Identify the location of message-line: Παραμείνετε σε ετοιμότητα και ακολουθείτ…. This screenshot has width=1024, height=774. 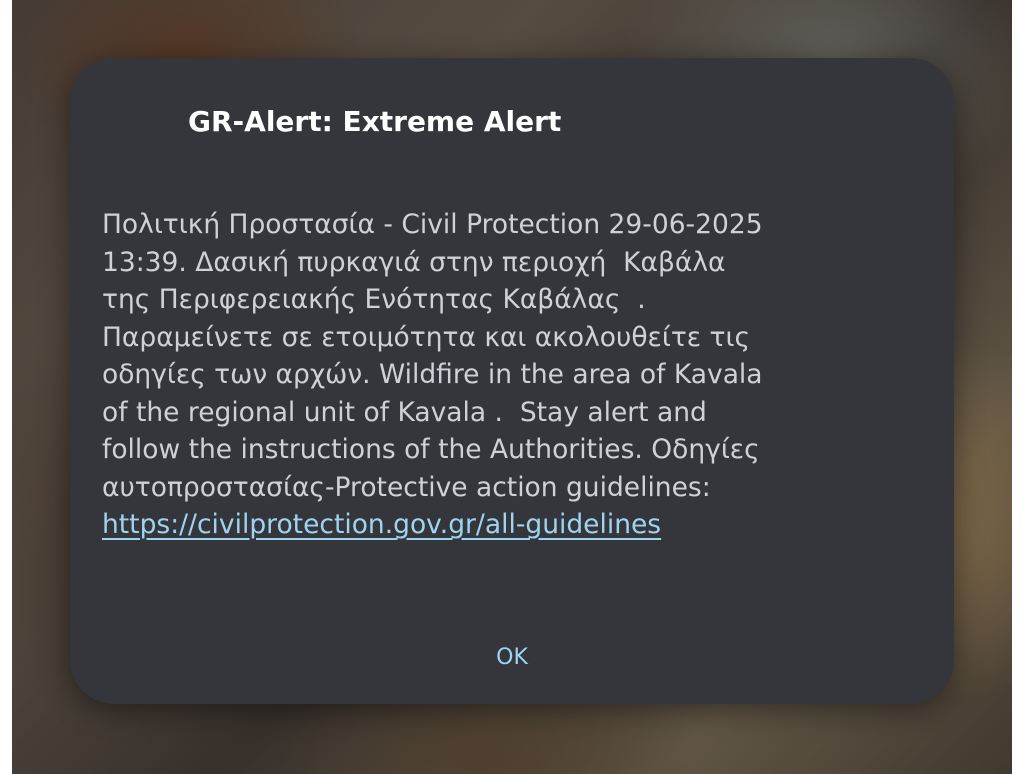
(426, 337).